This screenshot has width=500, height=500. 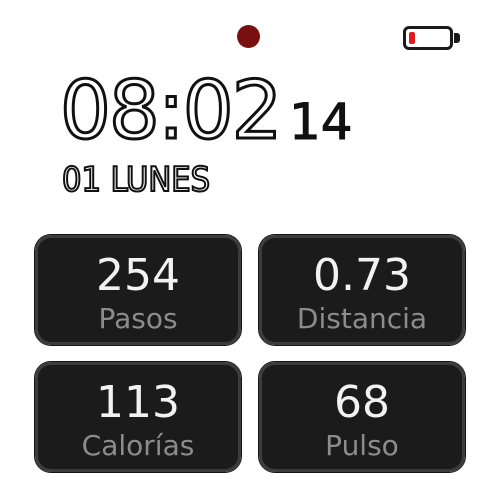 What do you see at coordinates (457, 38) in the screenshot?
I see `battery-cap` at bounding box center [457, 38].